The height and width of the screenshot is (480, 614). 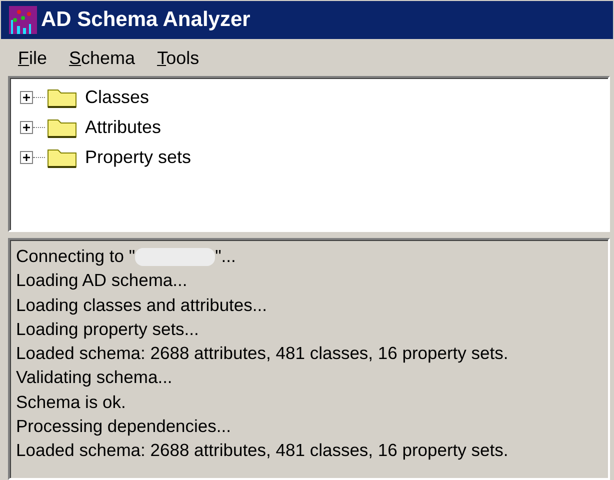 What do you see at coordinates (117, 97) in the screenshot?
I see `tree-item: Classes` at bounding box center [117, 97].